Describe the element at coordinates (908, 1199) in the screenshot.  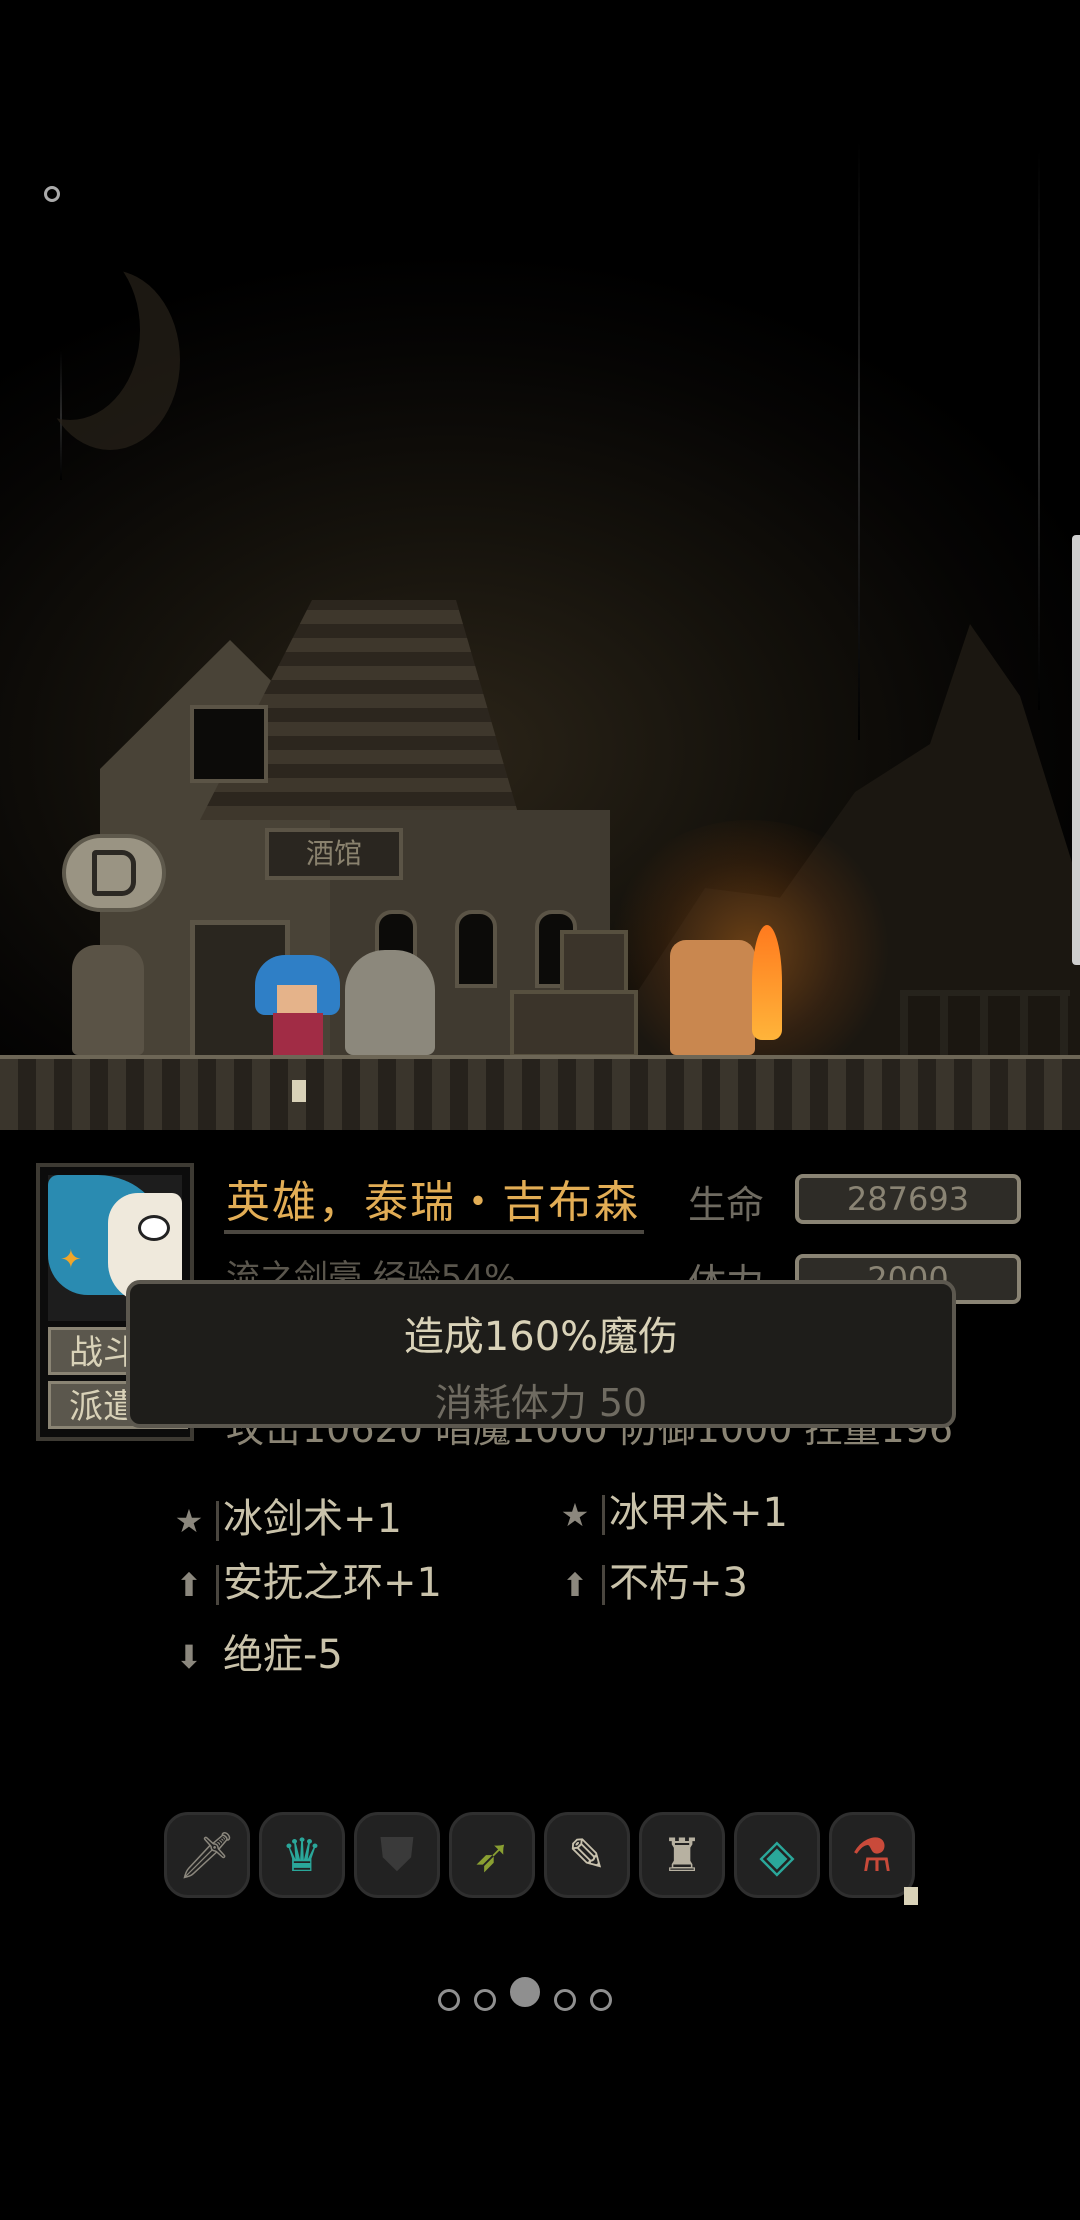
I see `life-value: 287693` at that location.